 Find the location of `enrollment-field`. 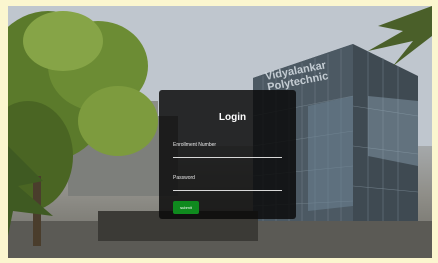

enrollment-field is located at coordinates (228, 146).